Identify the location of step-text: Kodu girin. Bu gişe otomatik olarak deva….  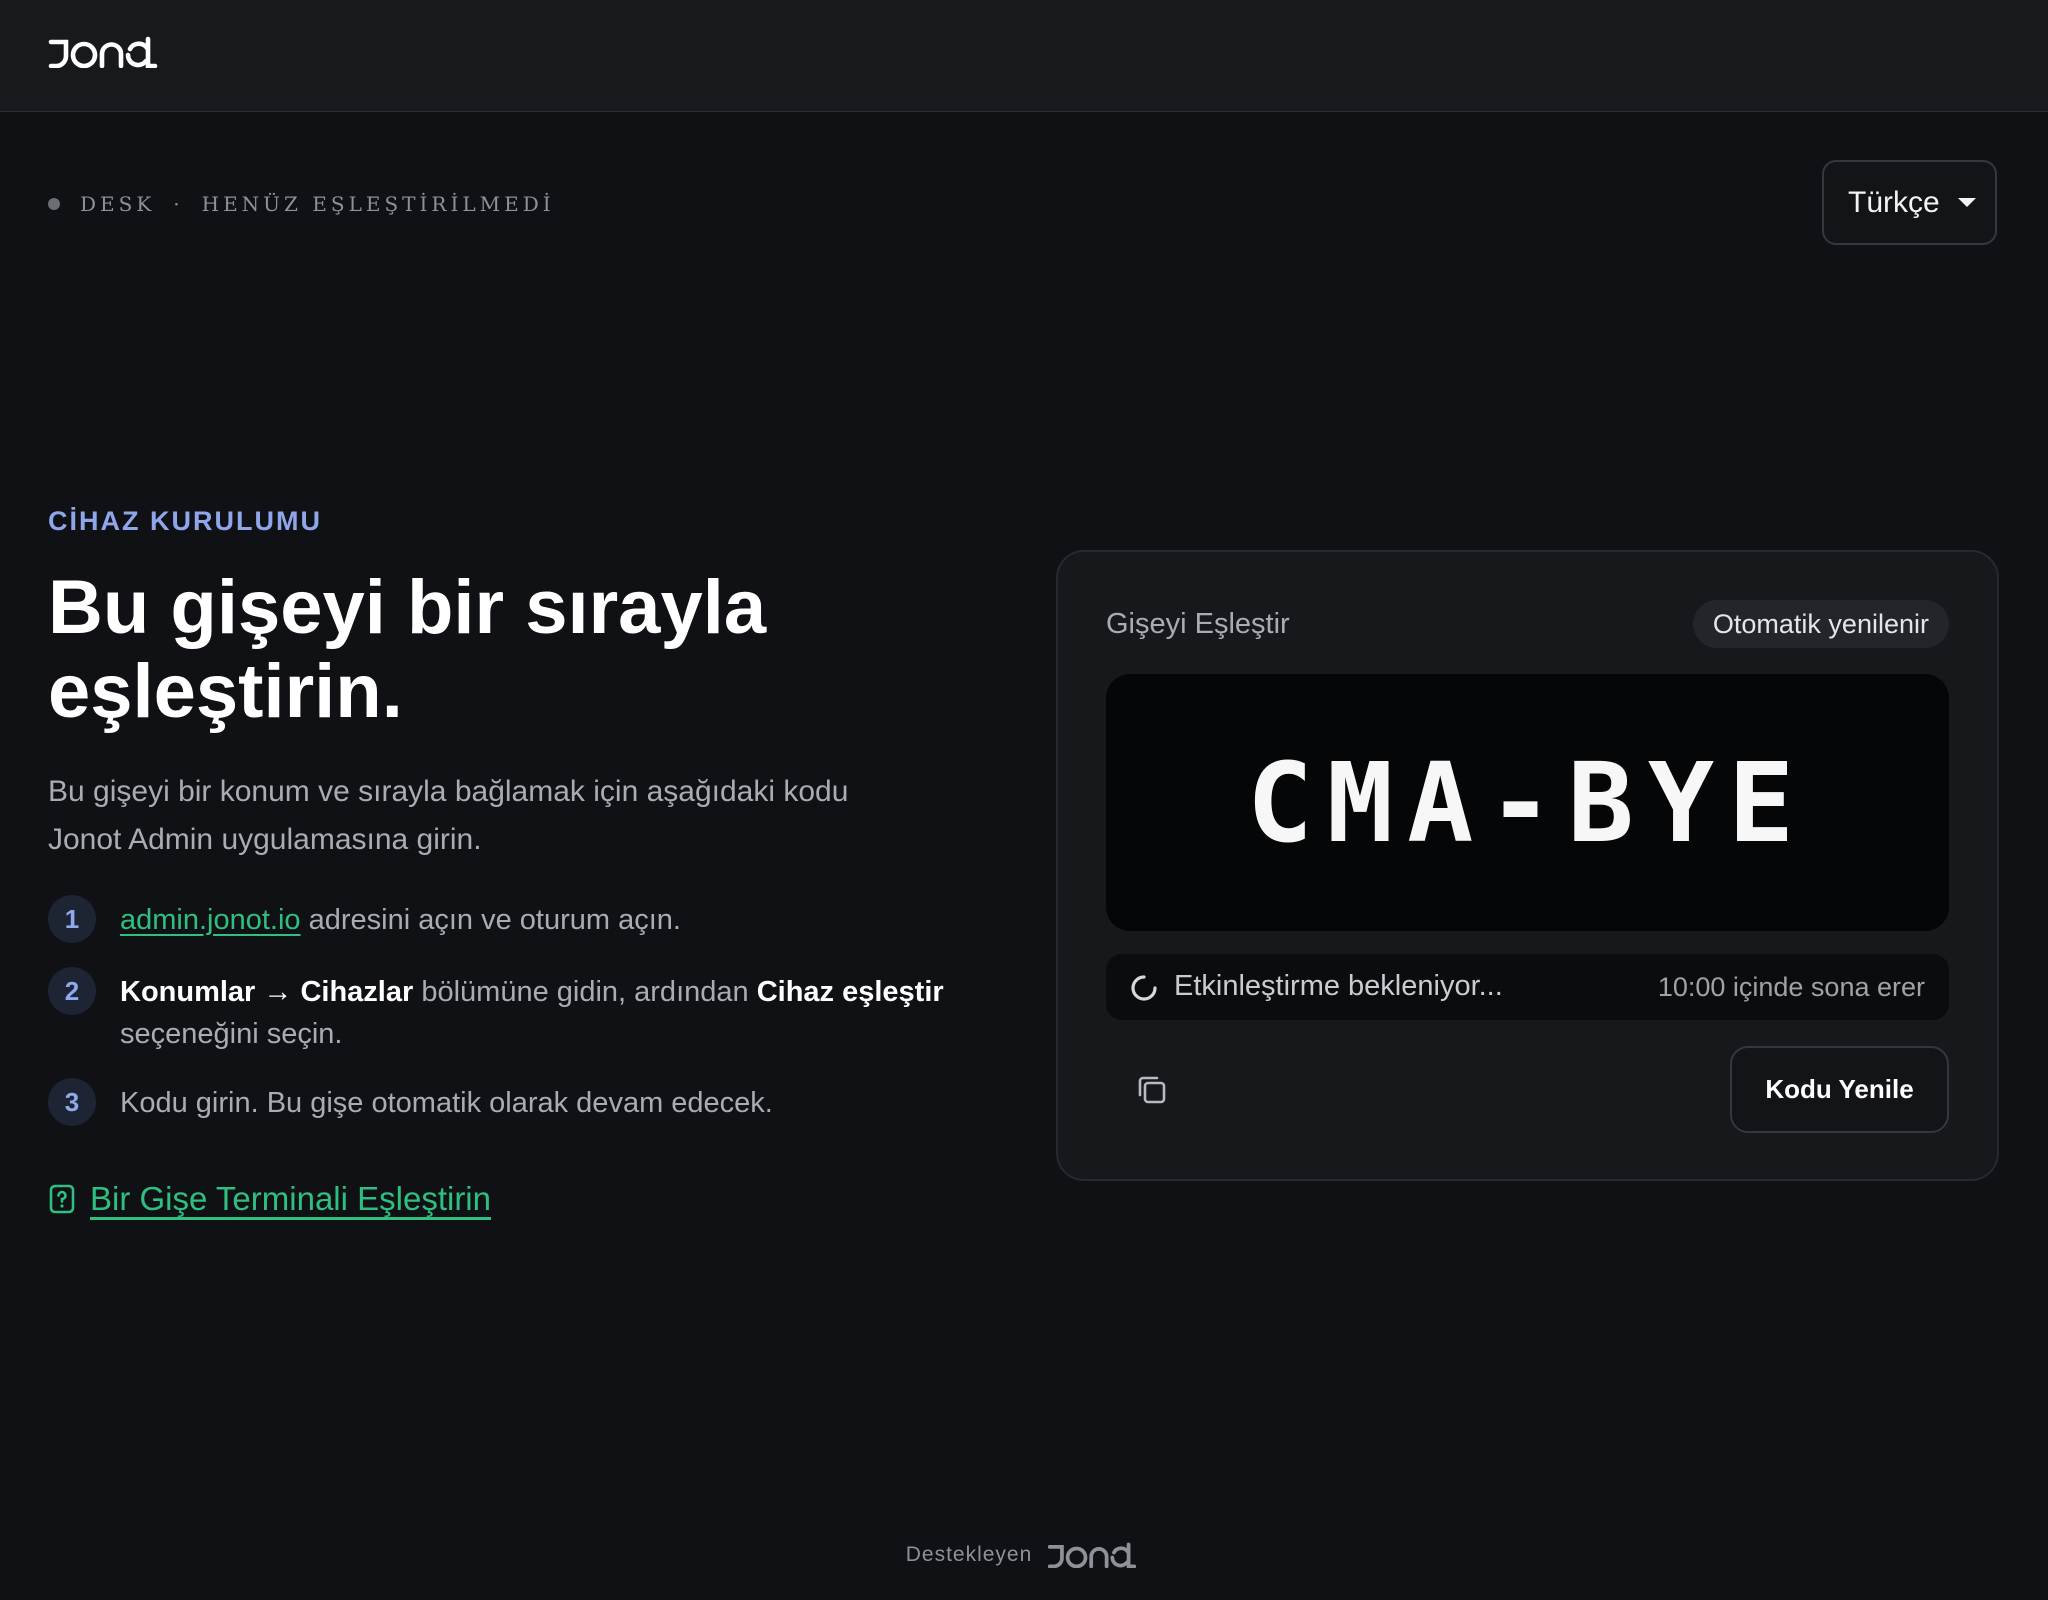
(446, 1103).